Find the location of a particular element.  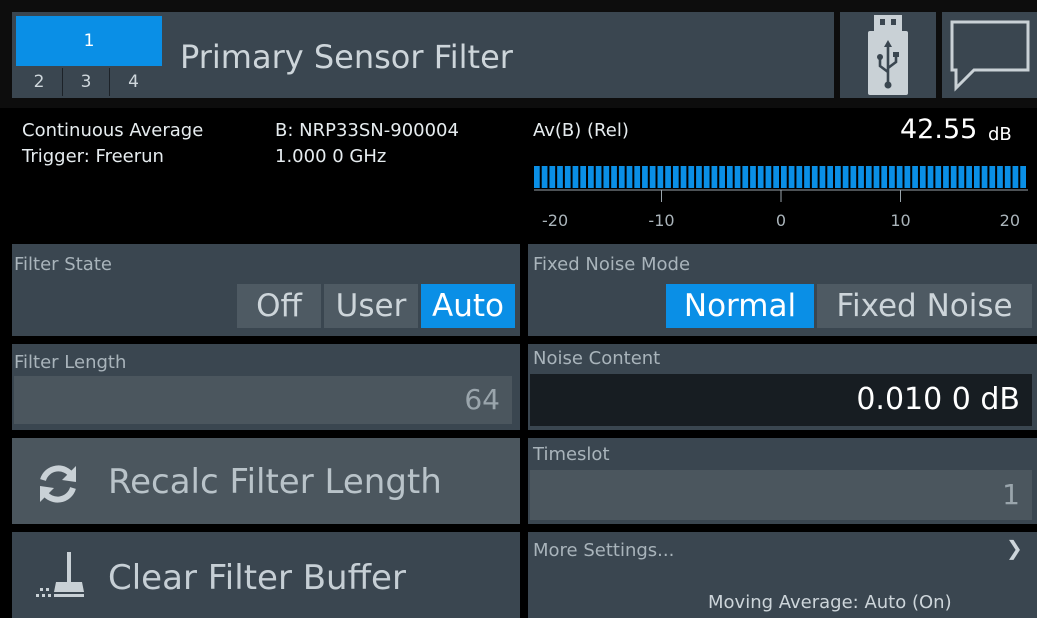

refresh-icon is located at coordinates (58, 484).